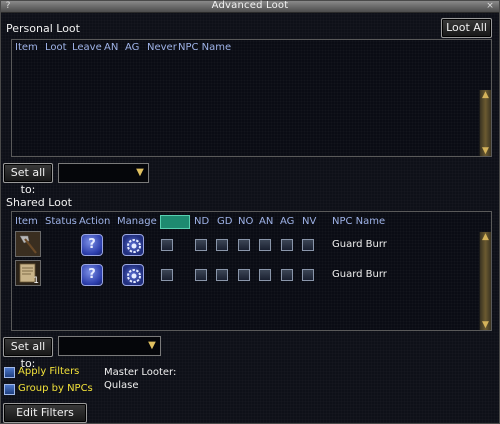 This screenshot has height=424, width=500. What do you see at coordinates (94, 221) in the screenshot?
I see `col-action: Action` at bounding box center [94, 221].